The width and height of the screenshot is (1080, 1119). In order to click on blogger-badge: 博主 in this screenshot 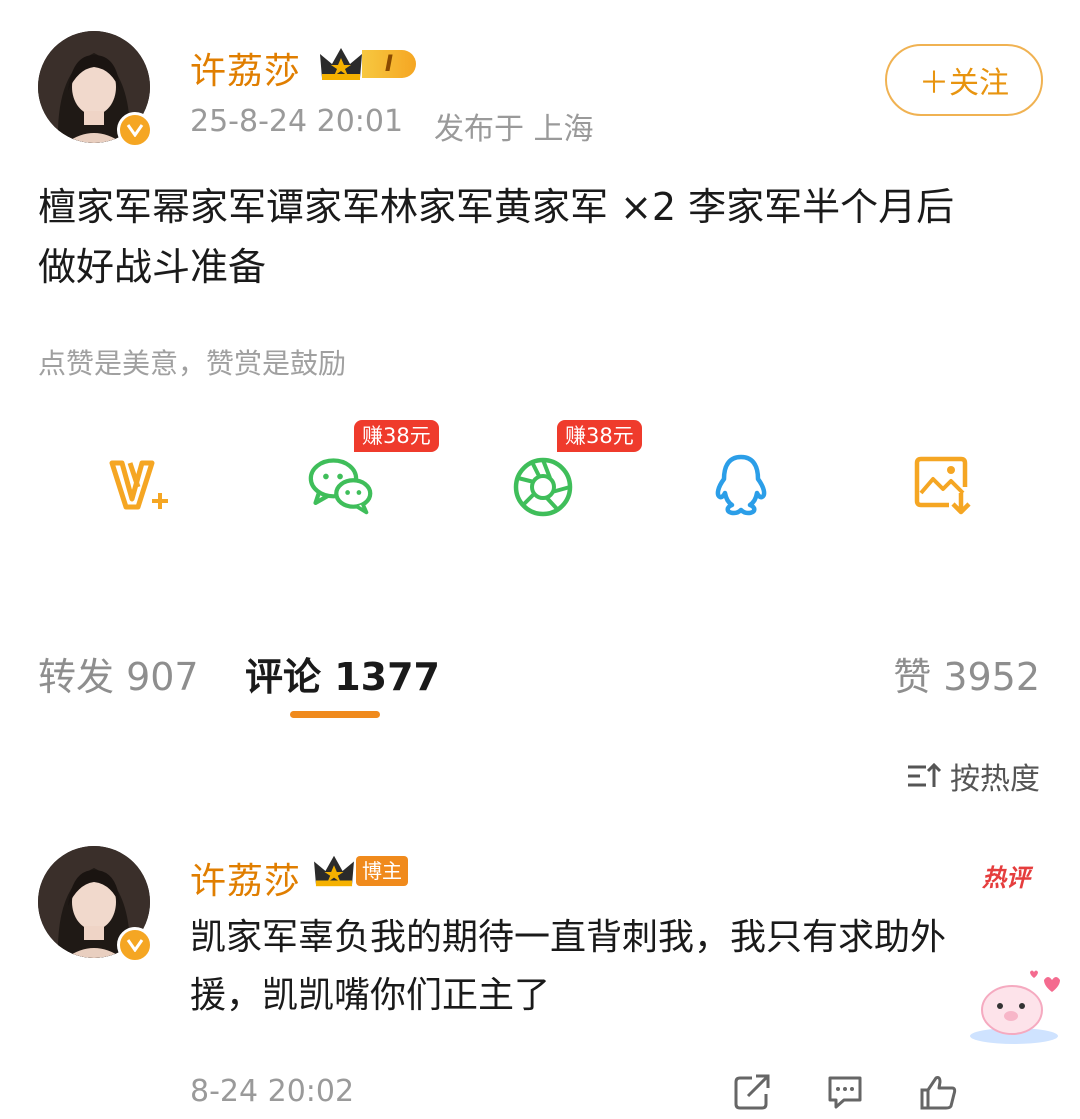, I will do `click(360, 871)`.